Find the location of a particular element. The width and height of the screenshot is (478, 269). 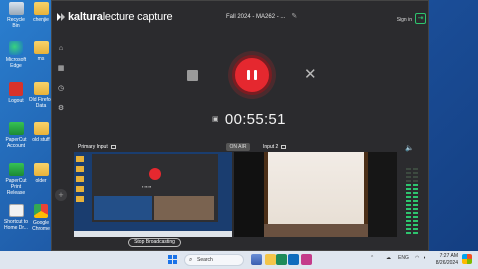

file-explorer-icon is located at coordinates (270, 259).